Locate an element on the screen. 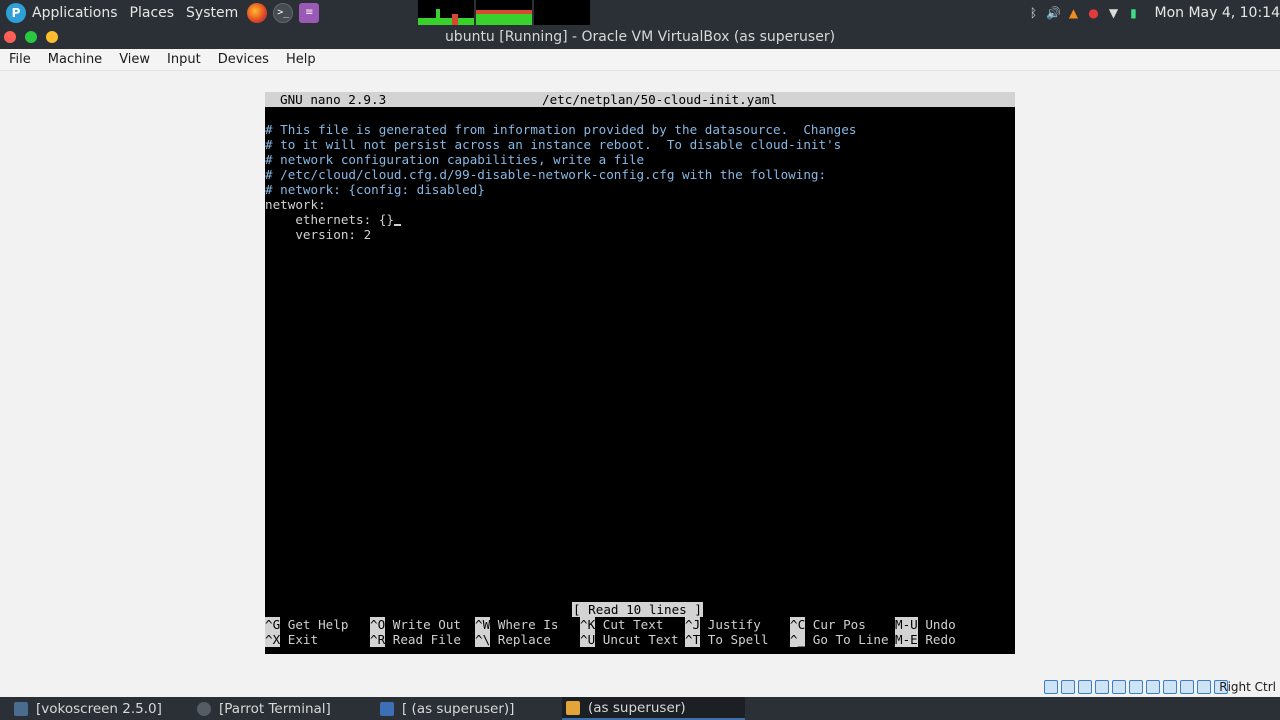 This screenshot has height=720, width=1280. menu-machine: Machine is located at coordinates (74, 59).